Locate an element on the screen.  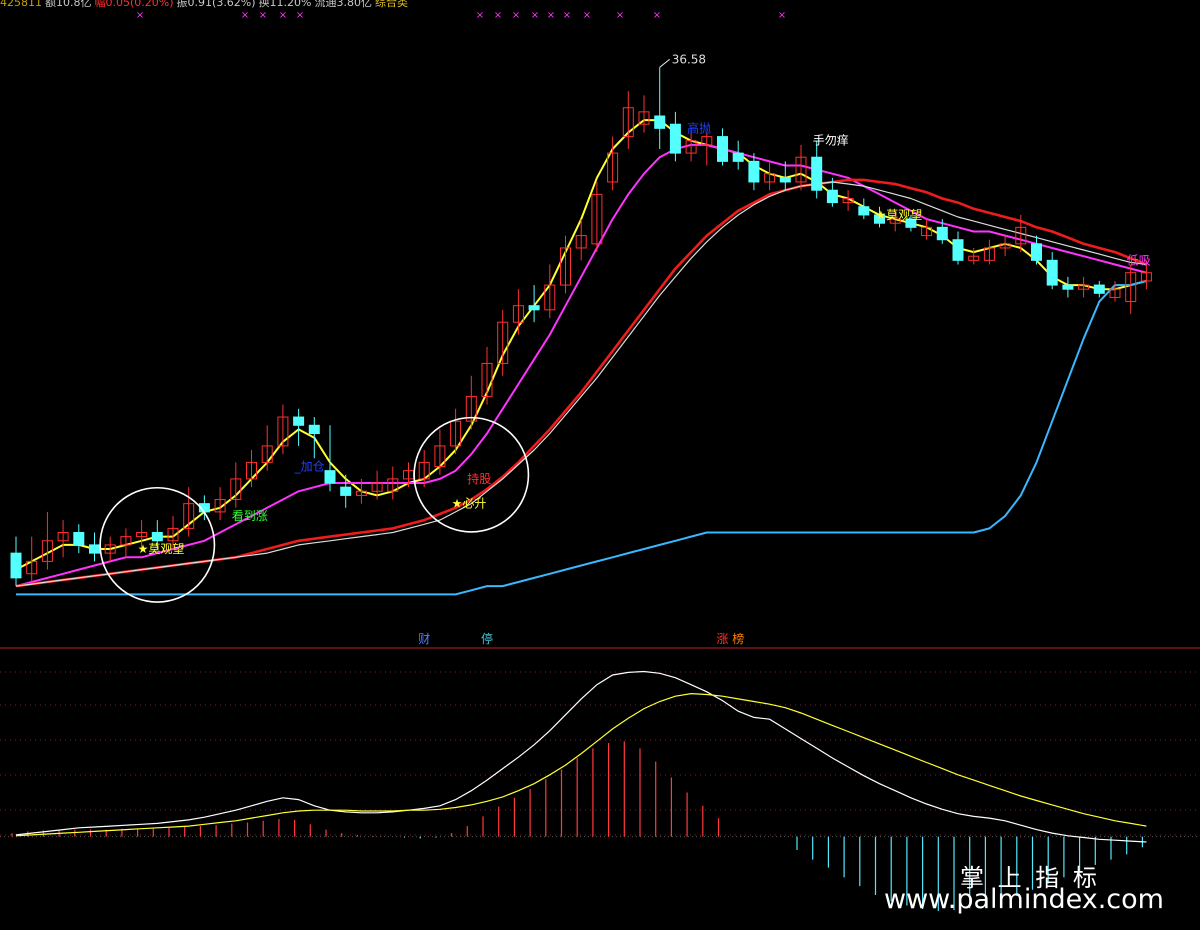
top-marker-10: × is located at coordinates (567, 15).